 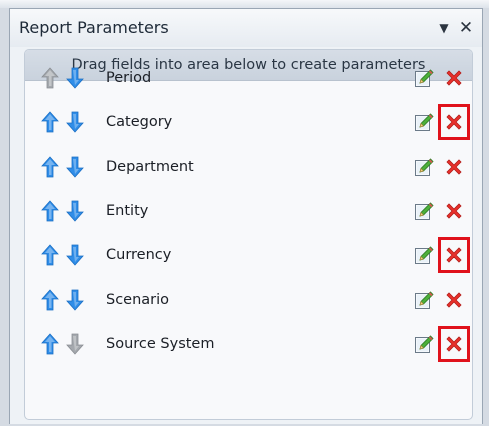 I want to click on triangle-down-icon: ▼, so click(x=444, y=28).